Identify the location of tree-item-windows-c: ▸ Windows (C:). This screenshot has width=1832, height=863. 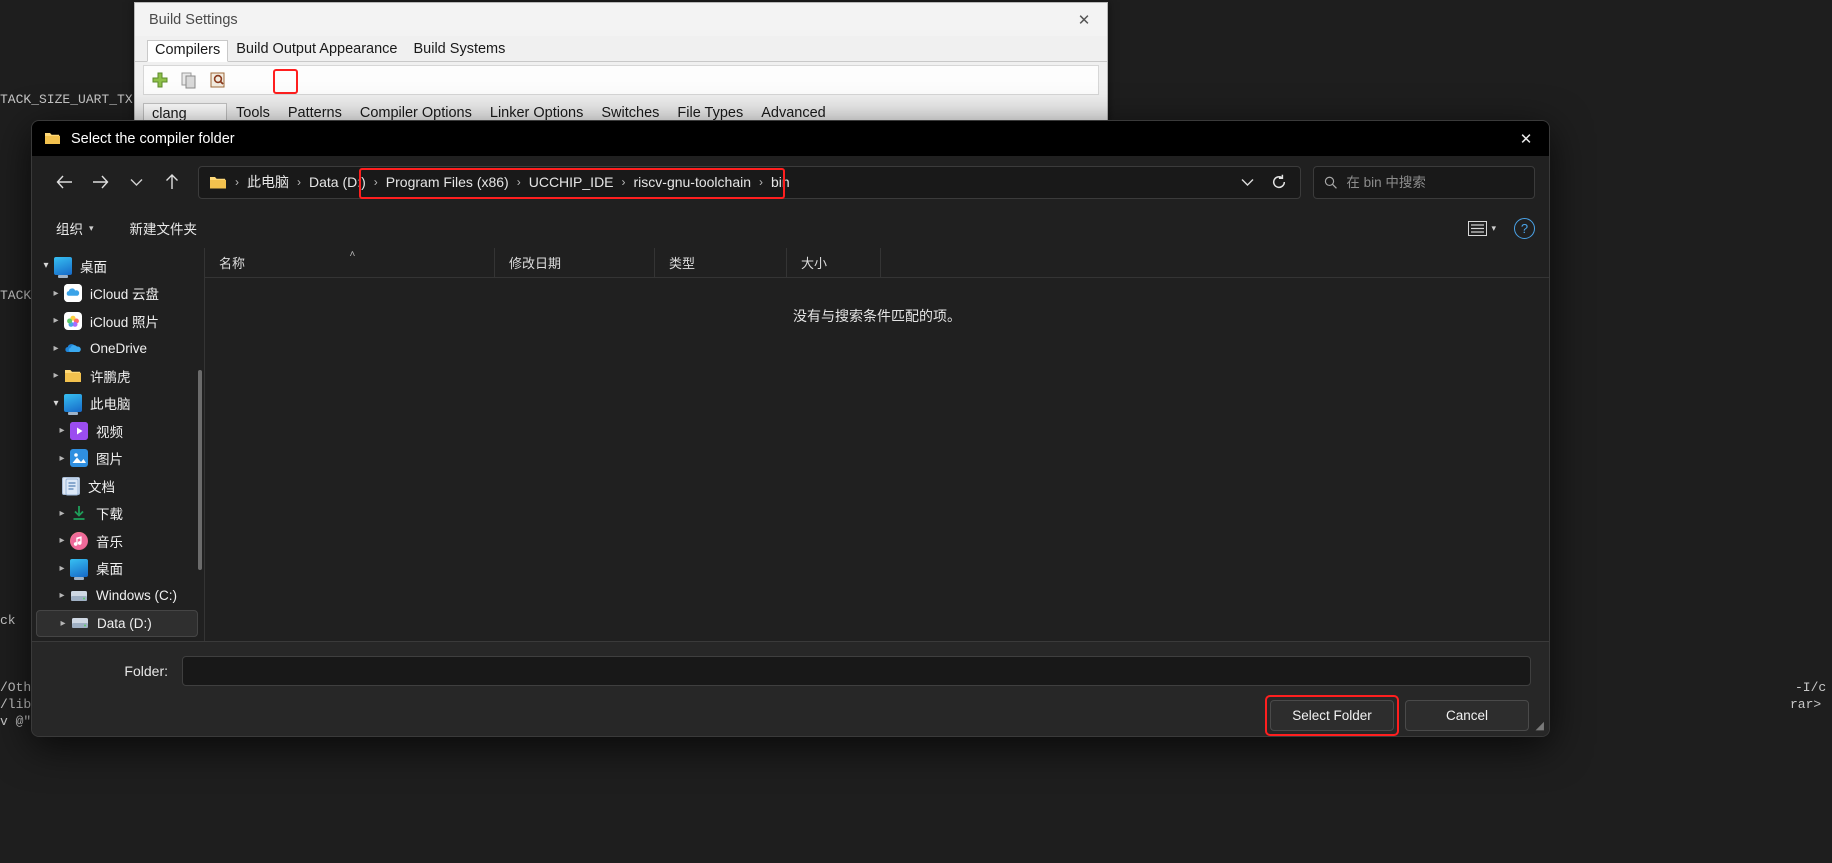
(118, 596).